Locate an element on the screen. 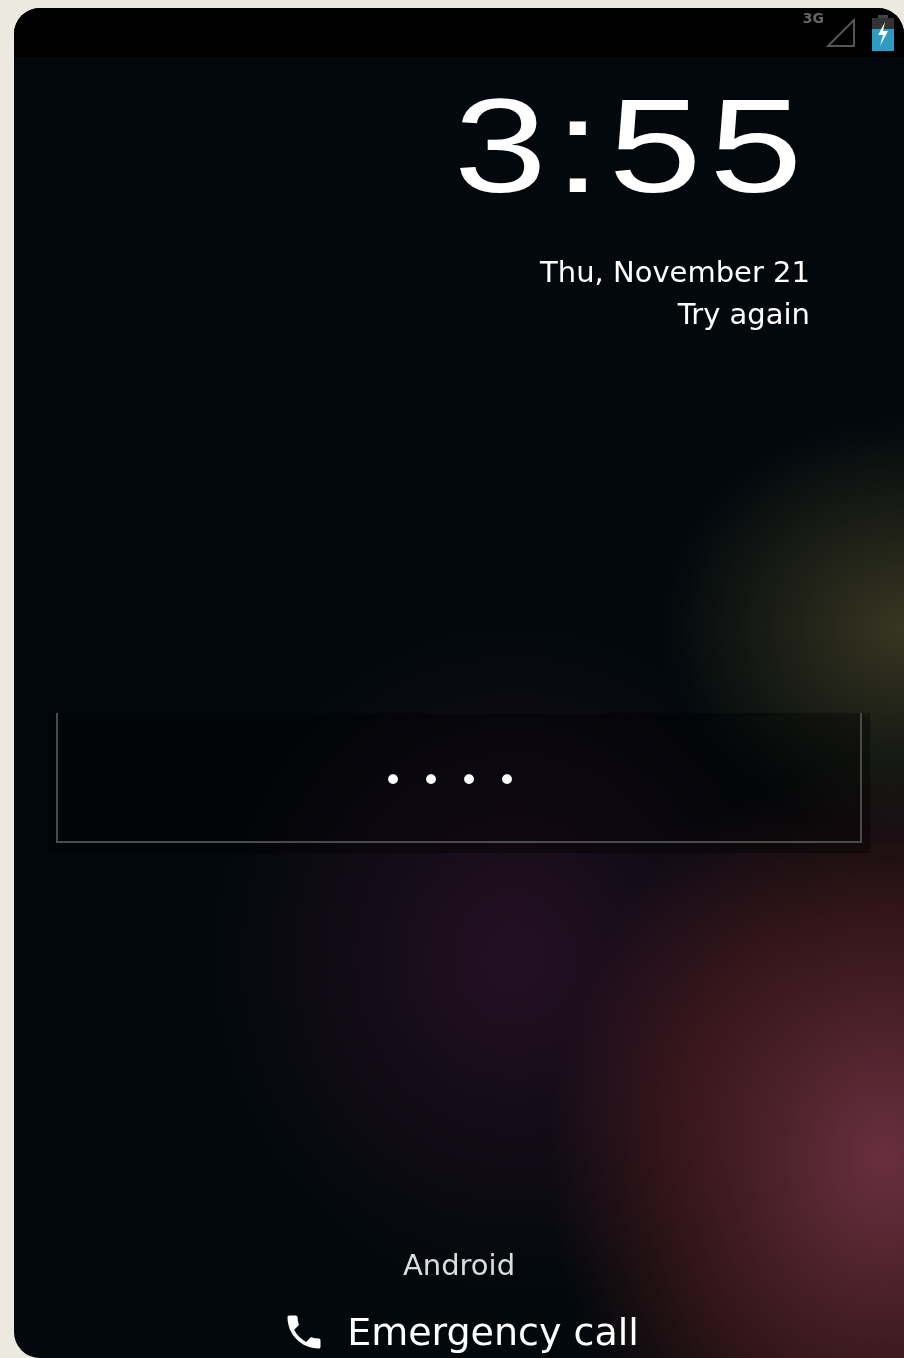 Image resolution: width=904 pixels, height=1358 pixels. status-message: Try again is located at coordinates (743, 314).